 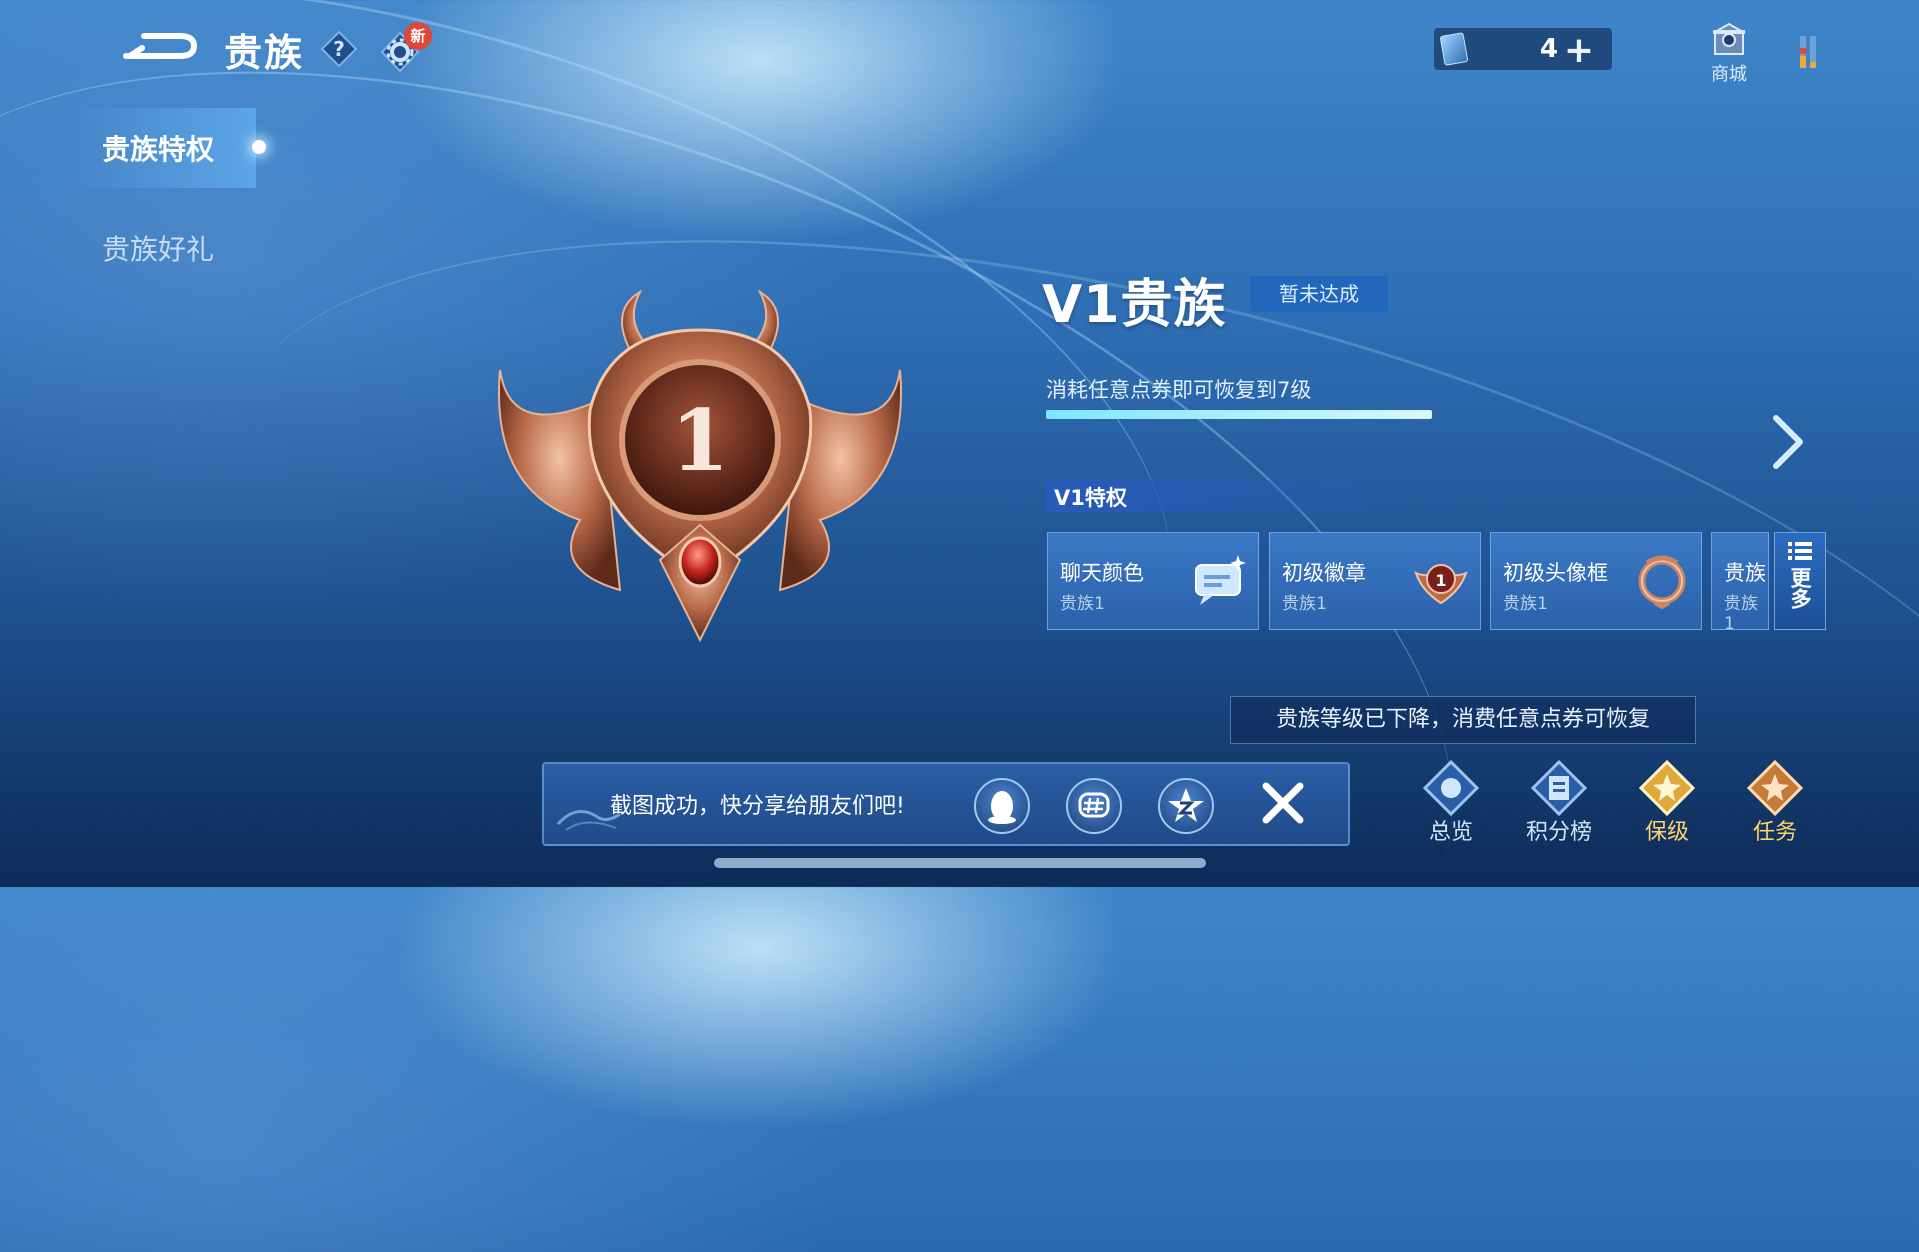 I want to click on back-button, so click(x=161, y=48).